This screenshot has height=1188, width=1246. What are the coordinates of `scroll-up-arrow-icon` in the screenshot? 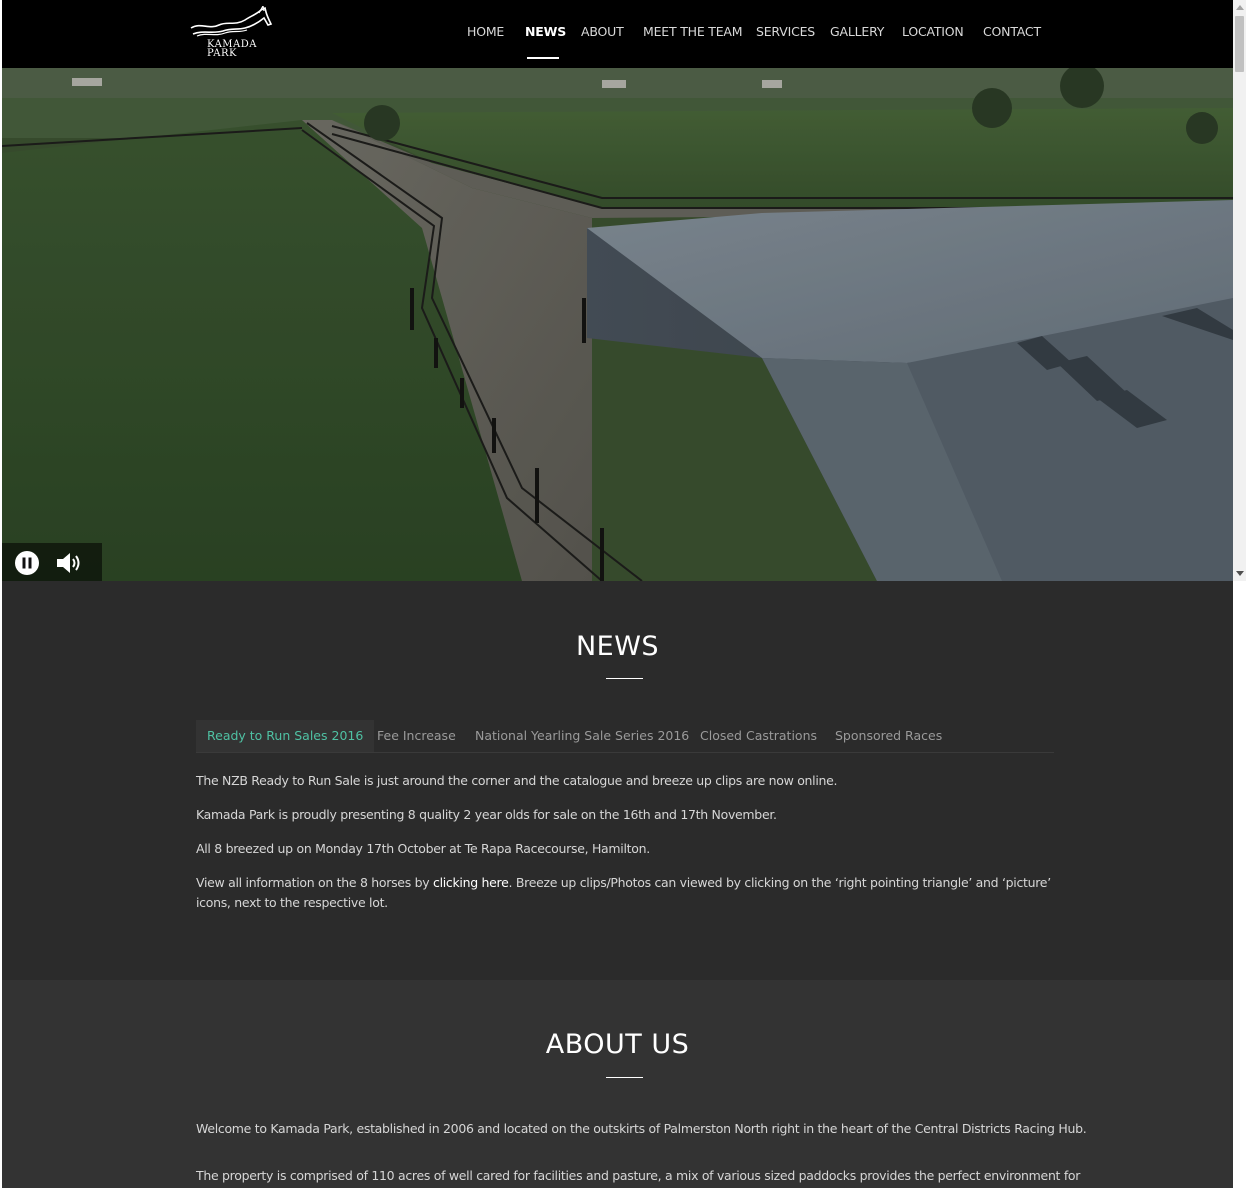 It's located at (1240, 7).